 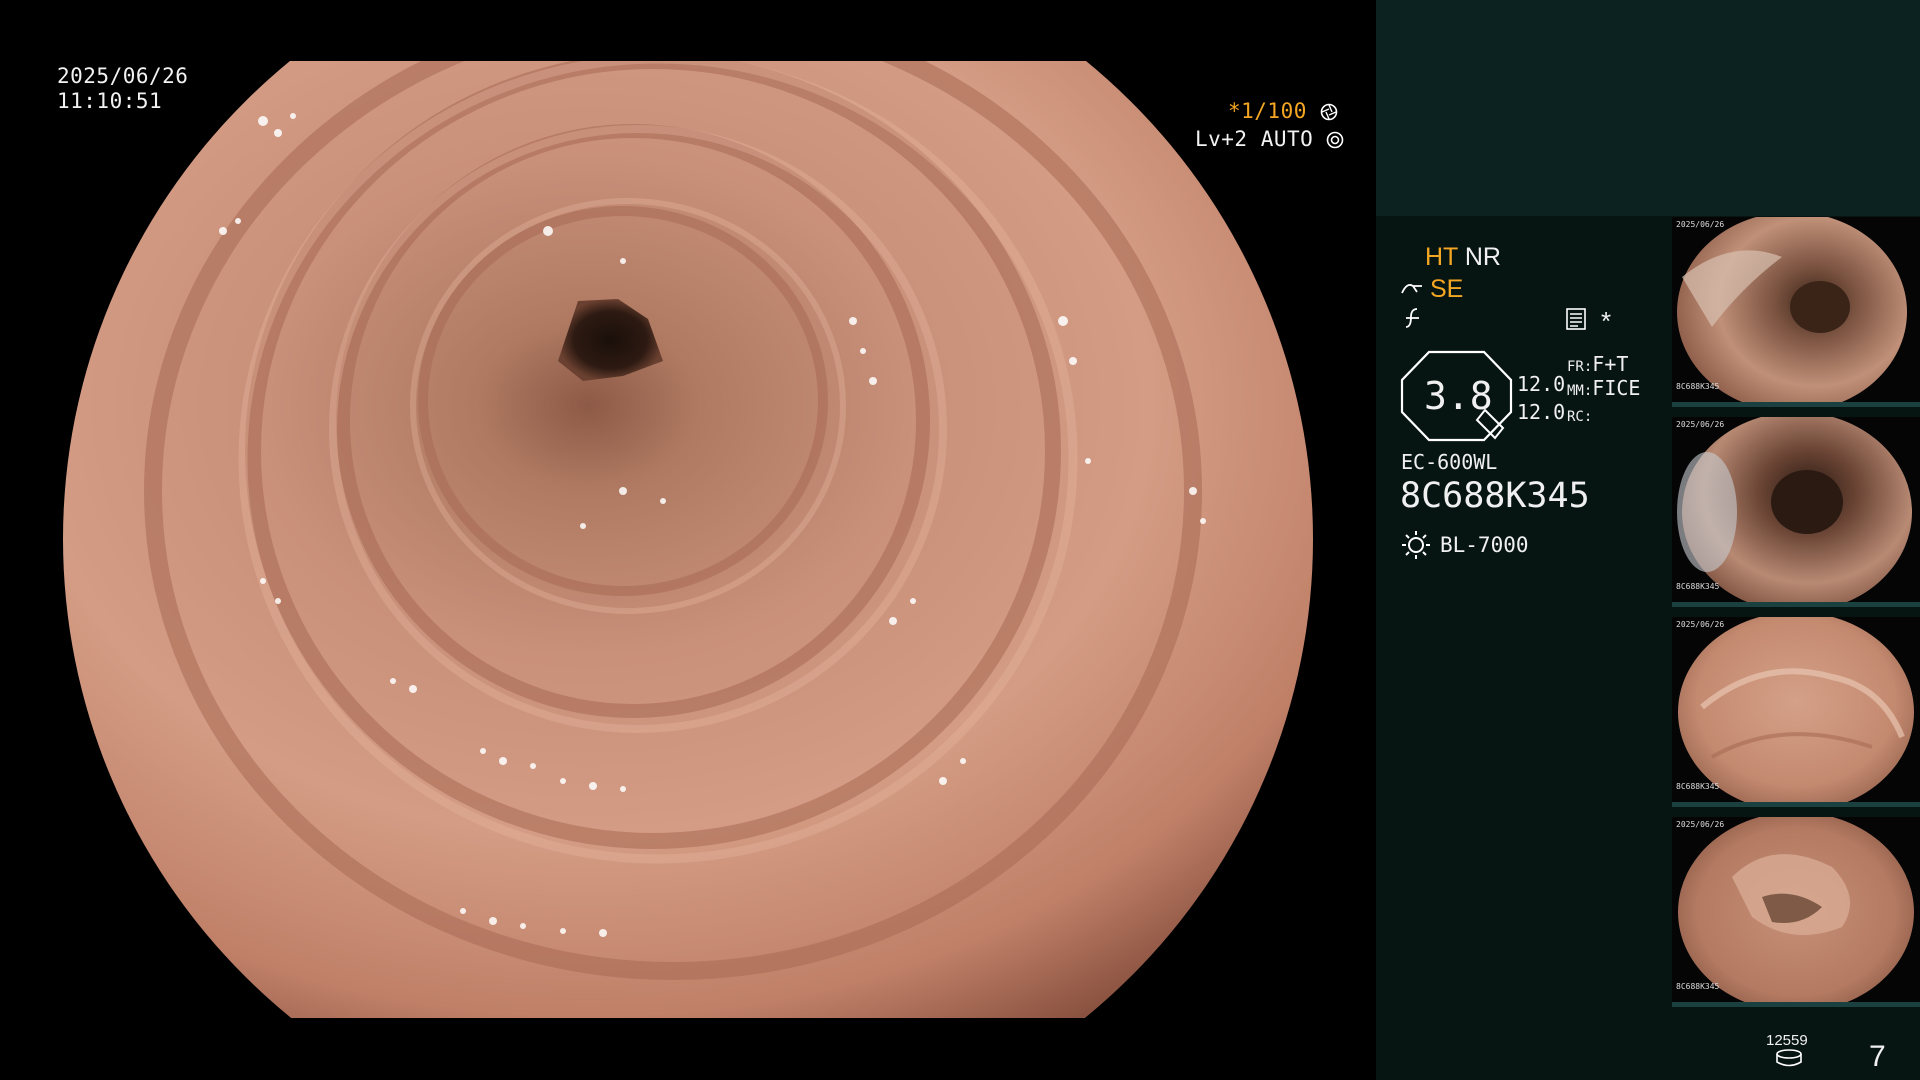 What do you see at coordinates (1787, 1040) in the screenshot?
I see `image-count: 12559` at bounding box center [1787, 1040].